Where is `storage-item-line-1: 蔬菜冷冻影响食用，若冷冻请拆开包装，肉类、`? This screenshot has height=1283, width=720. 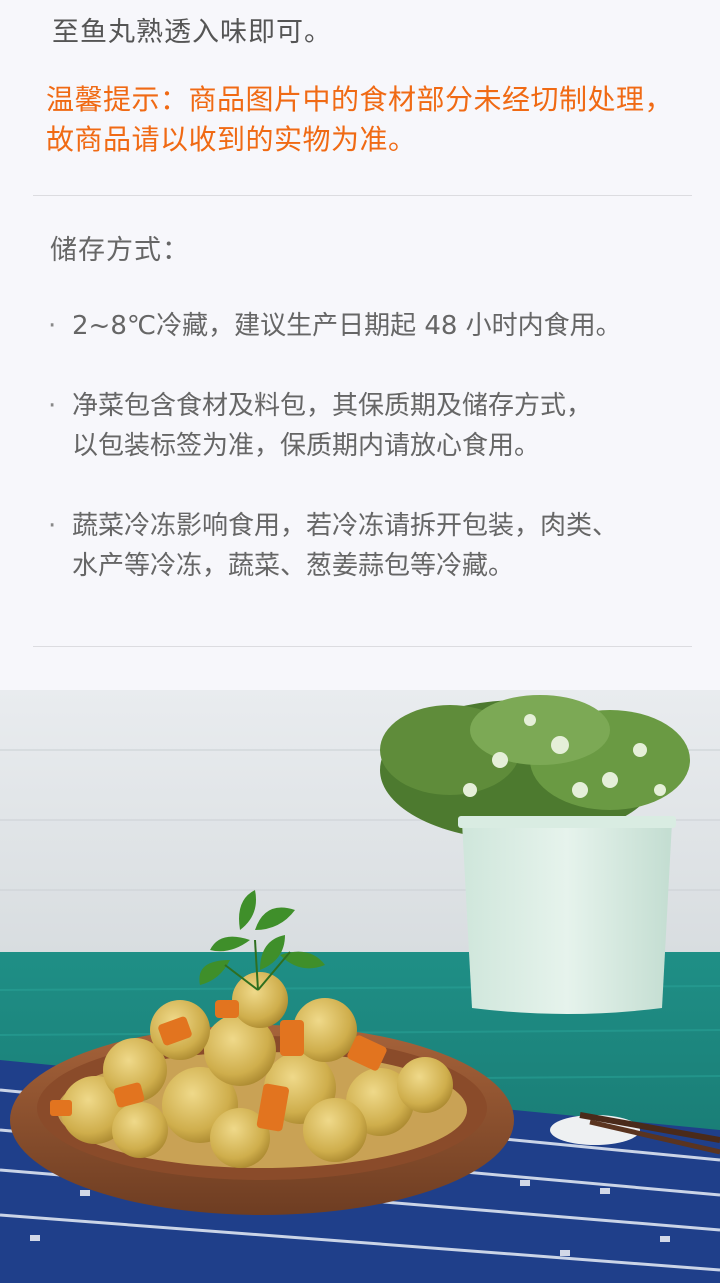
storage-item-line-1: 蔬菜冷冻影响食用，若冷冻请拆开包装，肉类、 is located at coordinates (345, 526).